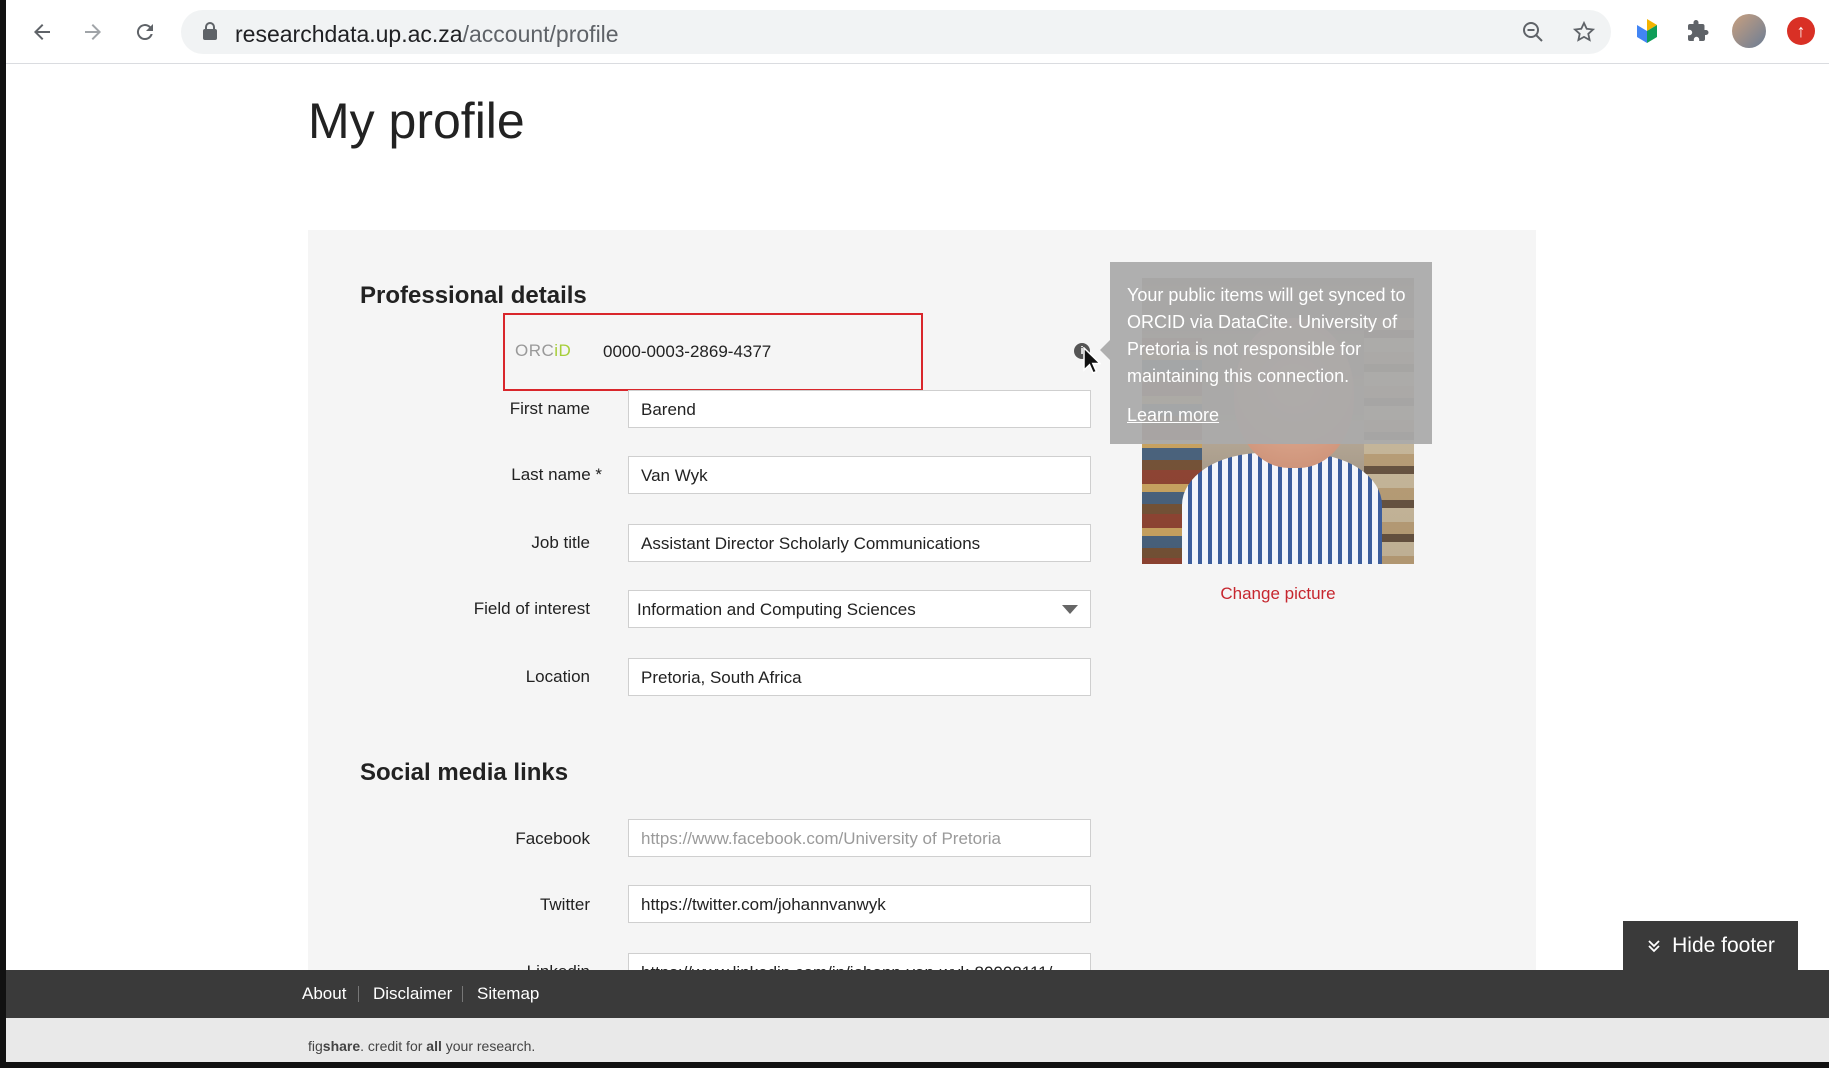 The image size is (1829, 1068). What do you see at coordinates (464, 772) in the screenshot?
I see `social-media-heading: Social media links` at bounding box center [464, 772].